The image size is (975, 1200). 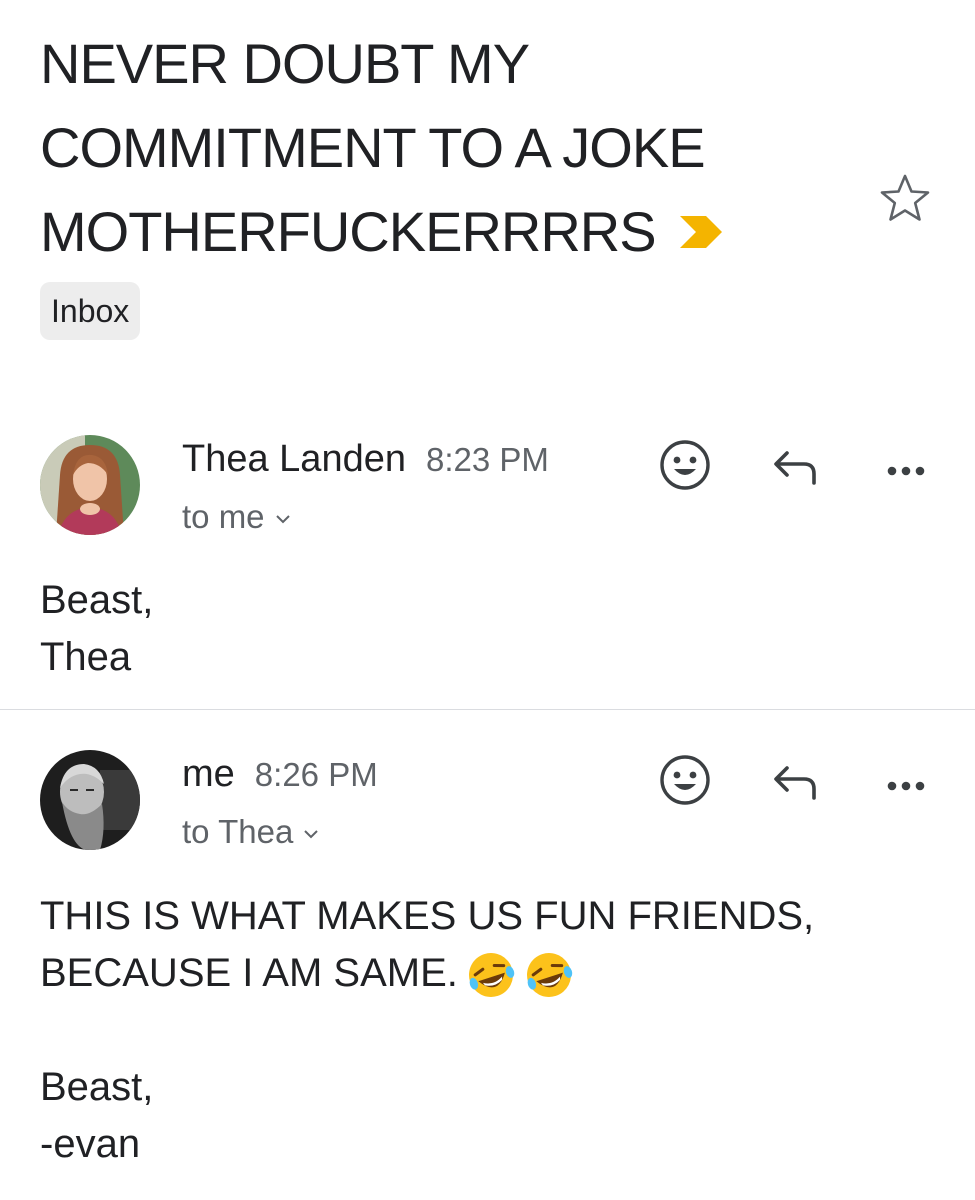 What do you see at coordinates (86, 657) in the screenshot?
I see `body-line: Thea` at bounding box center [86, 657].